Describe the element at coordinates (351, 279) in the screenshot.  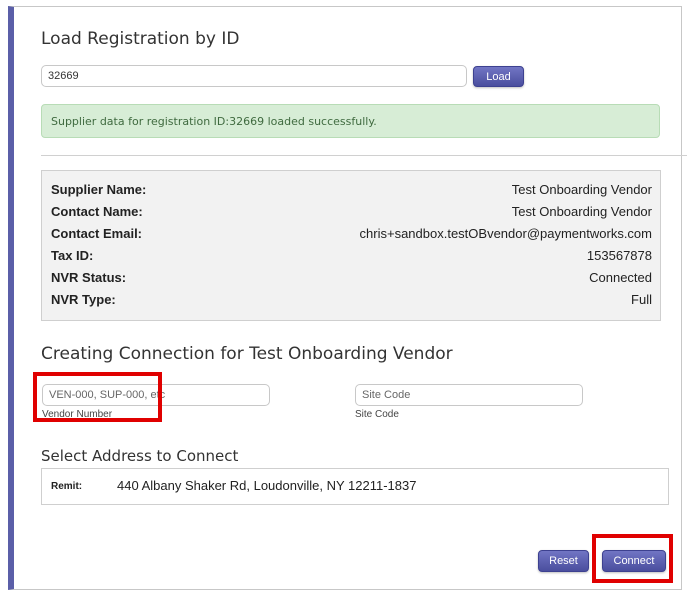
I see `nvr-status-row: NVR Status: Connected` at that location.